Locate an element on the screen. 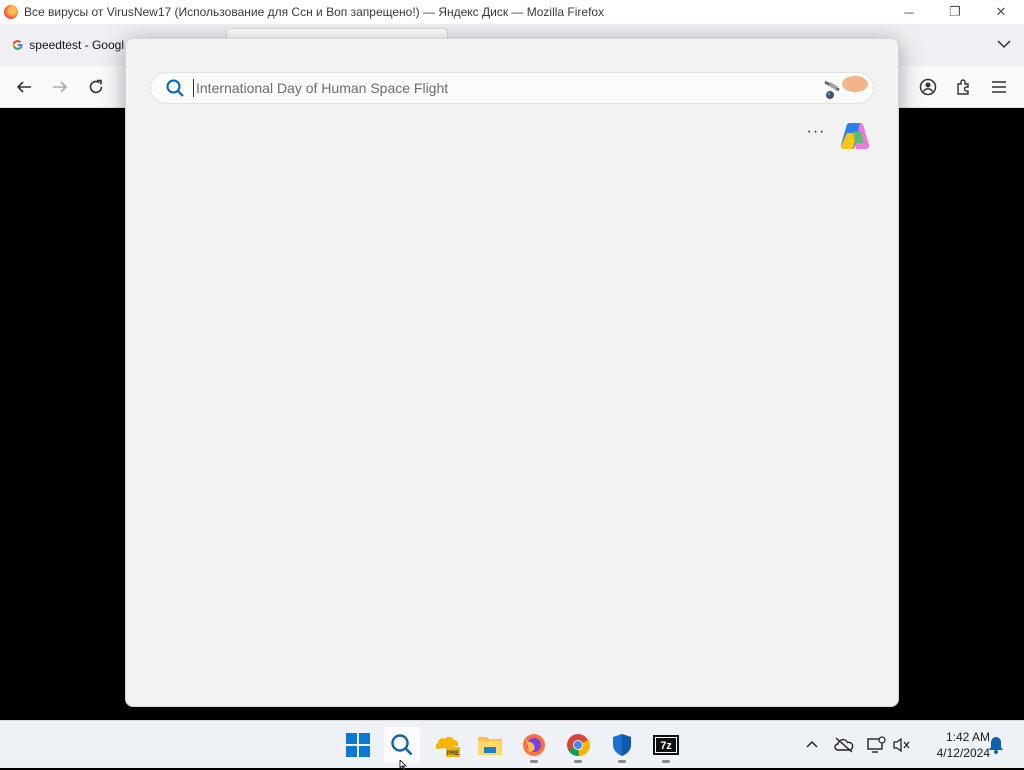  taskbar-chrome is located at coordinates (578, 745).